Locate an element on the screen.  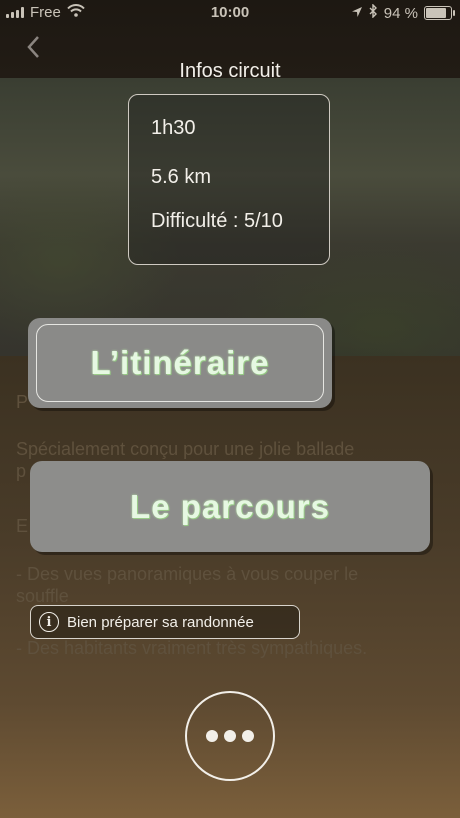
battery-icon is located at coordinates (439, 13).